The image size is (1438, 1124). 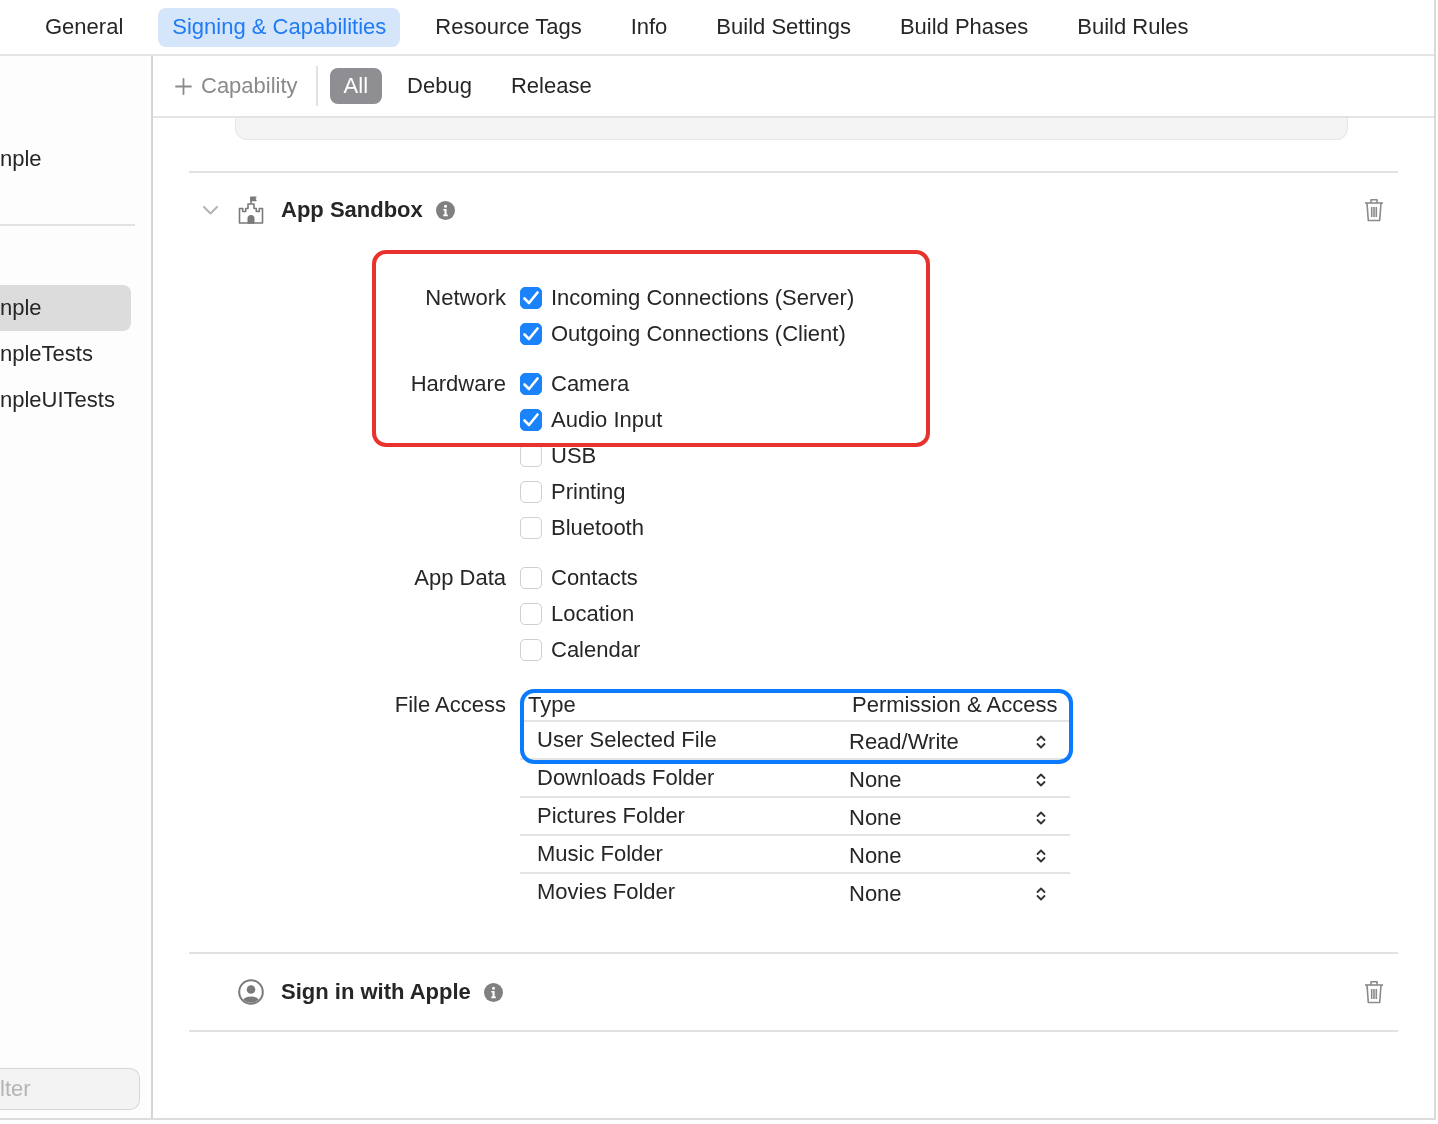 I want to click on tab: Build Rules, so click(x=1133, y=27).